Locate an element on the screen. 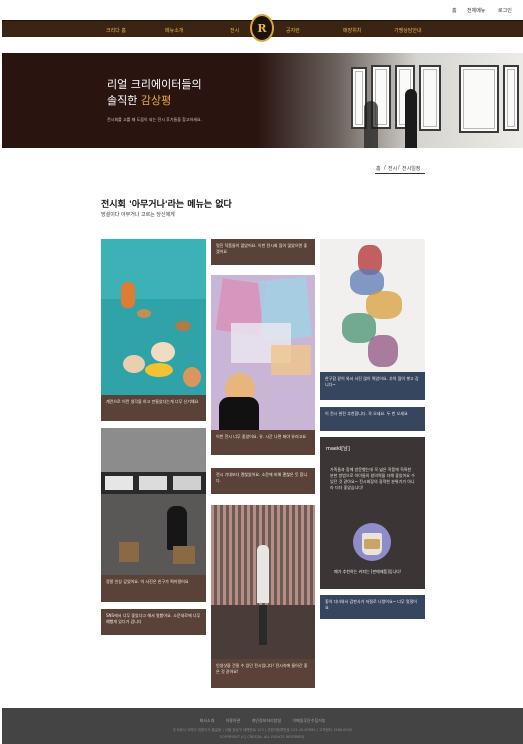 The image size is (523, 744). footer-link-email-policy: 이메일무단수집거부 is located at coordinates (308, 720).